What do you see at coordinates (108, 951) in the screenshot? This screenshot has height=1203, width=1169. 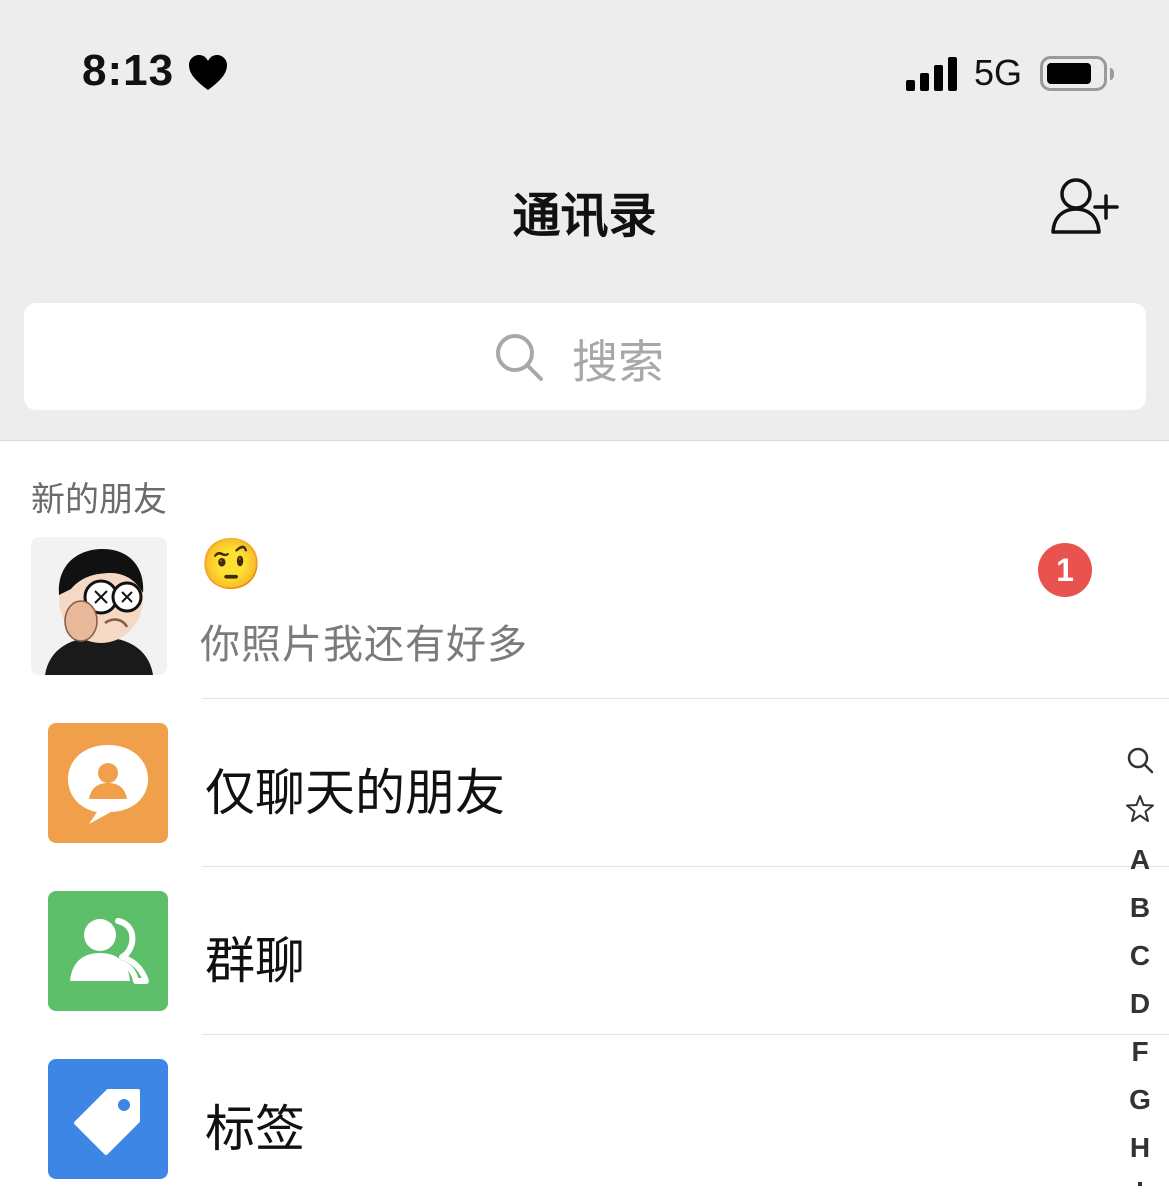 I see `group-chat-icon` at bounding box center [108, 951].